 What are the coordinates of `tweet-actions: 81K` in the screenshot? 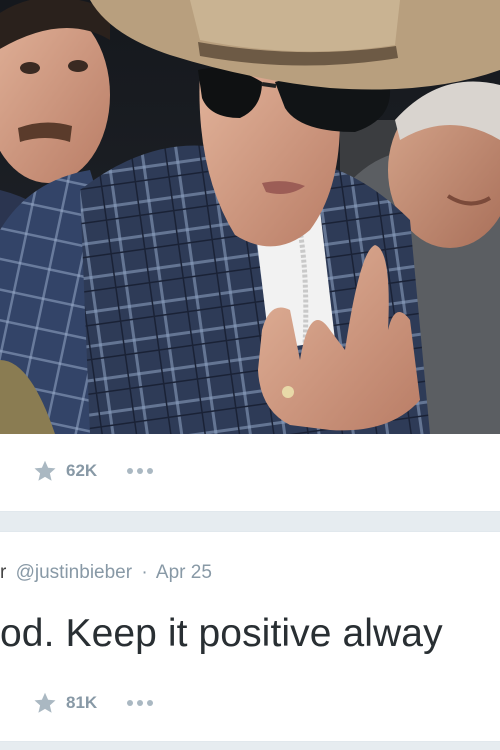 It's located at (93, 703).